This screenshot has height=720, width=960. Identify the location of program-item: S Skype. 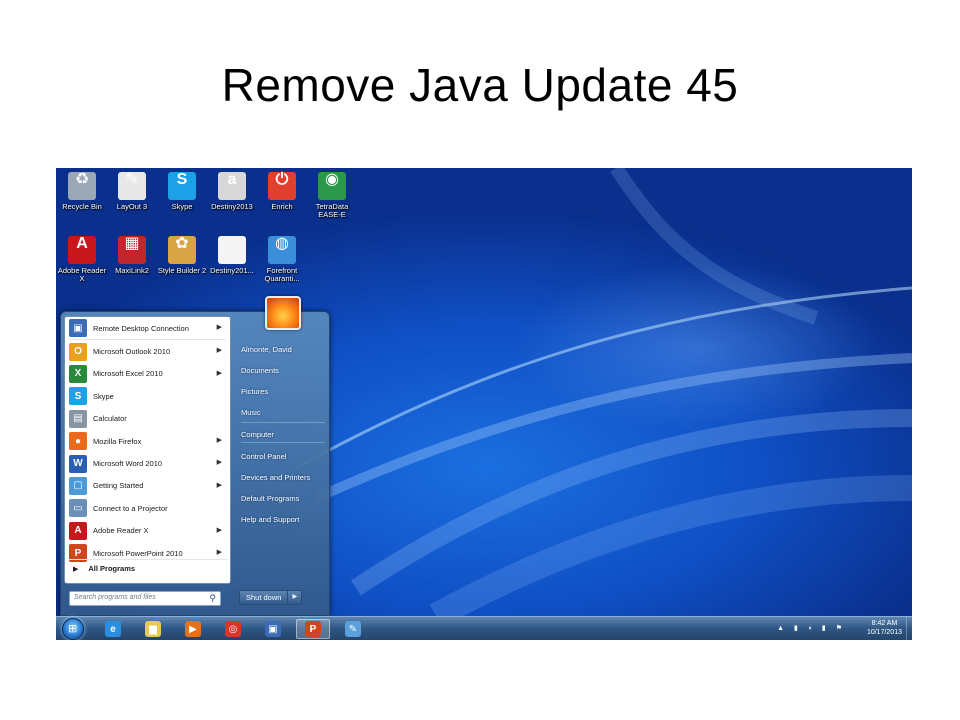
(147, 396).